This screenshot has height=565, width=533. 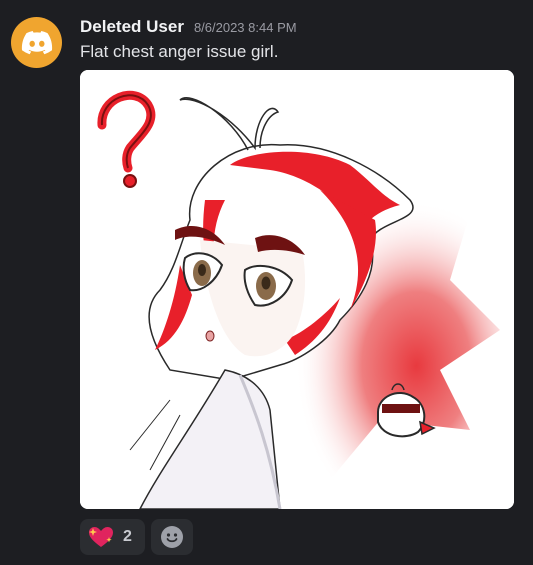 What do you see at coordinates (245, 27) in the screenshot?
I see `timestamp: 8/6/2023 8:44 PM` at bounding box center [245, 27].